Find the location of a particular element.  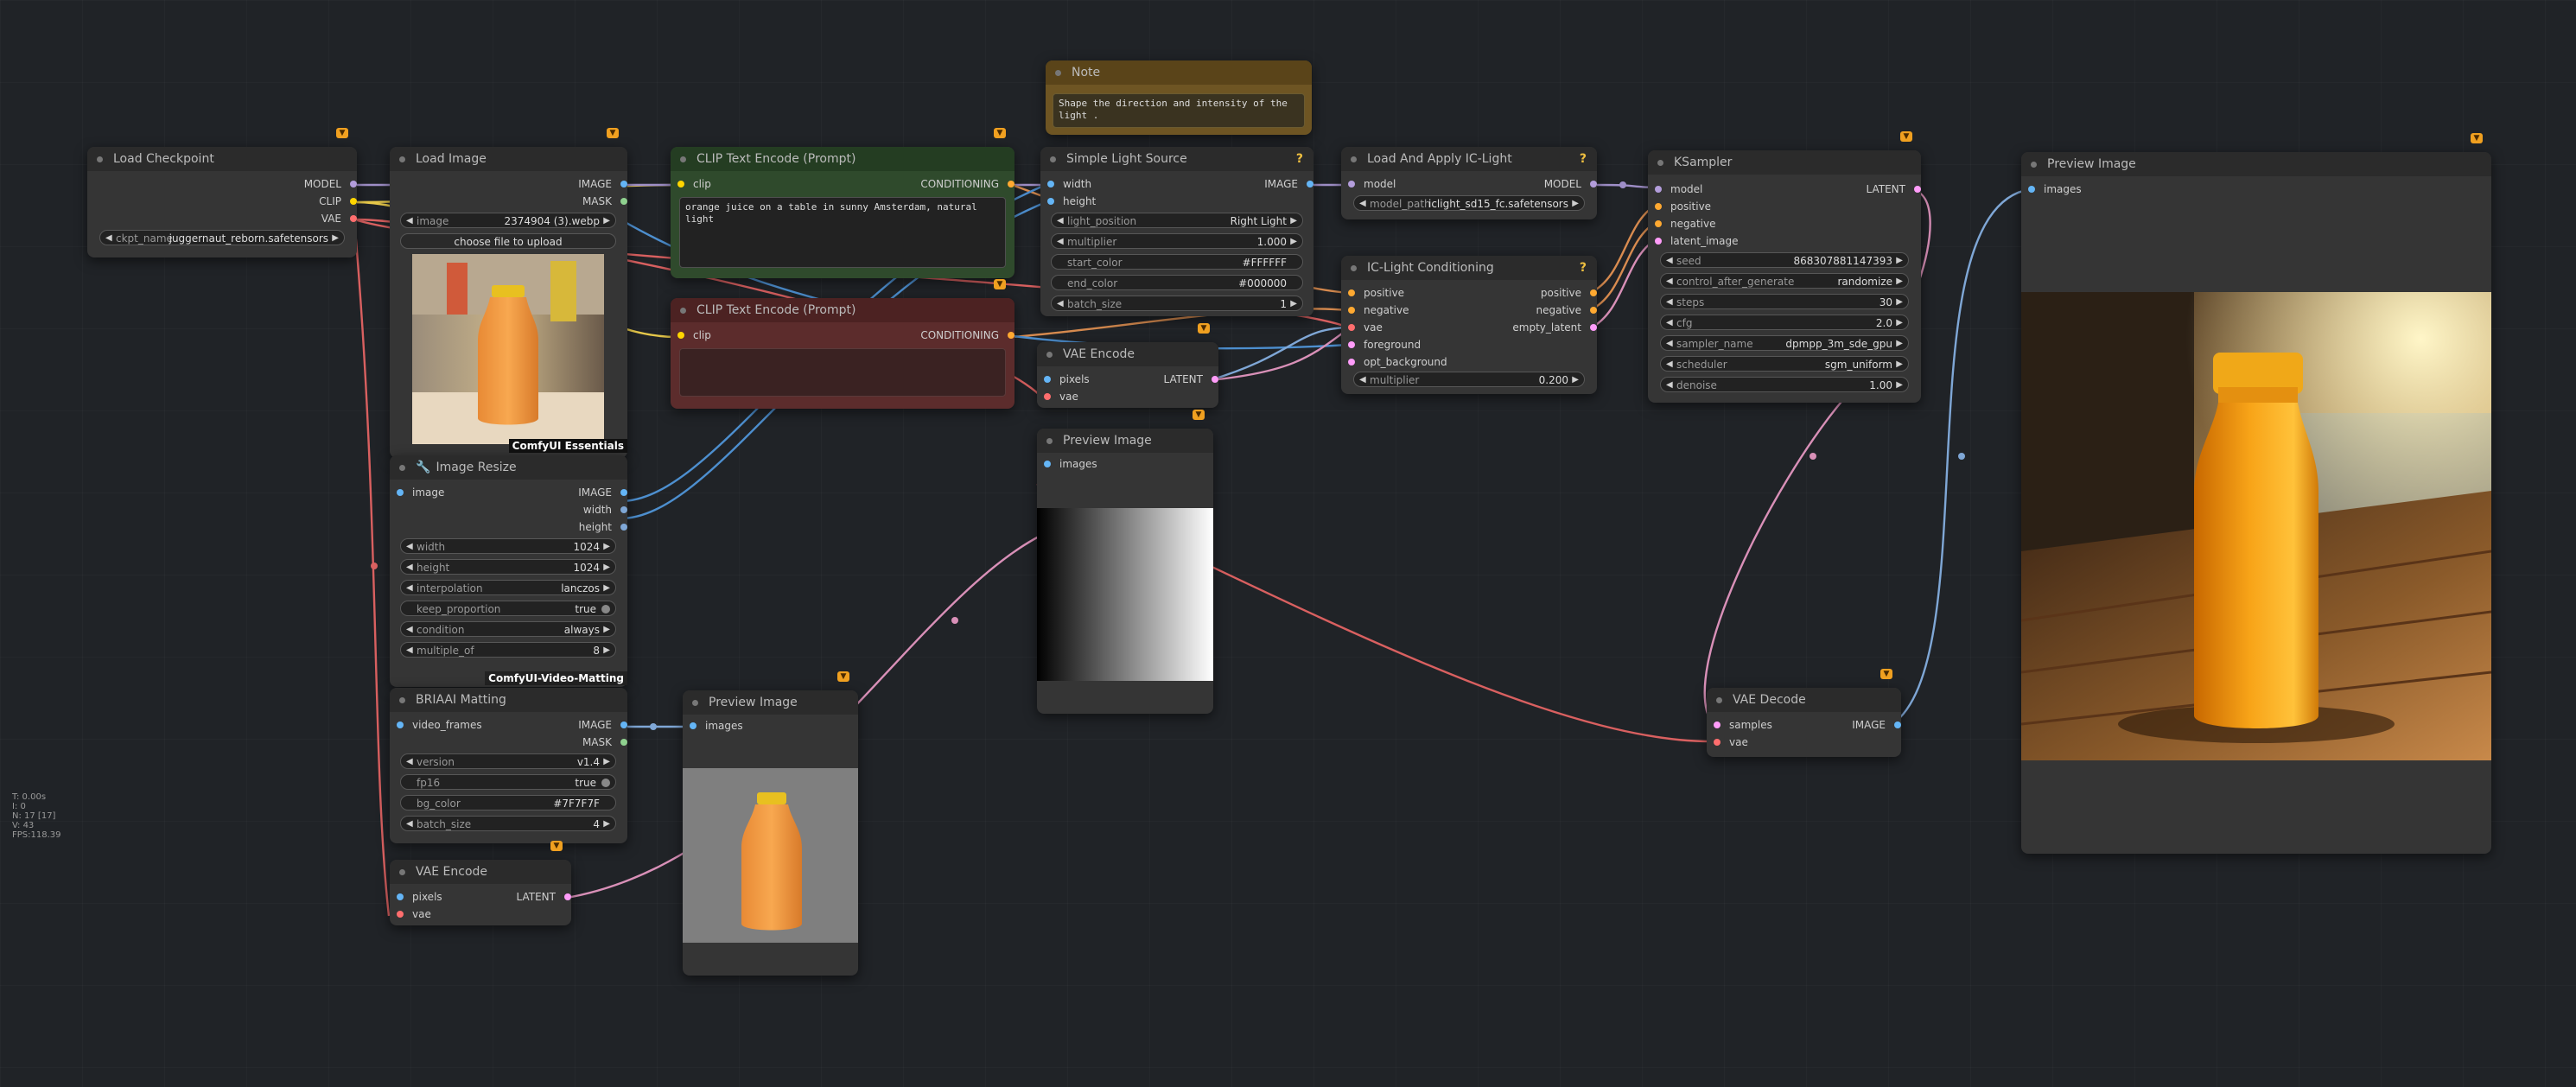

fp16-toggle: fp16 true is located at coordinates (508, 782).